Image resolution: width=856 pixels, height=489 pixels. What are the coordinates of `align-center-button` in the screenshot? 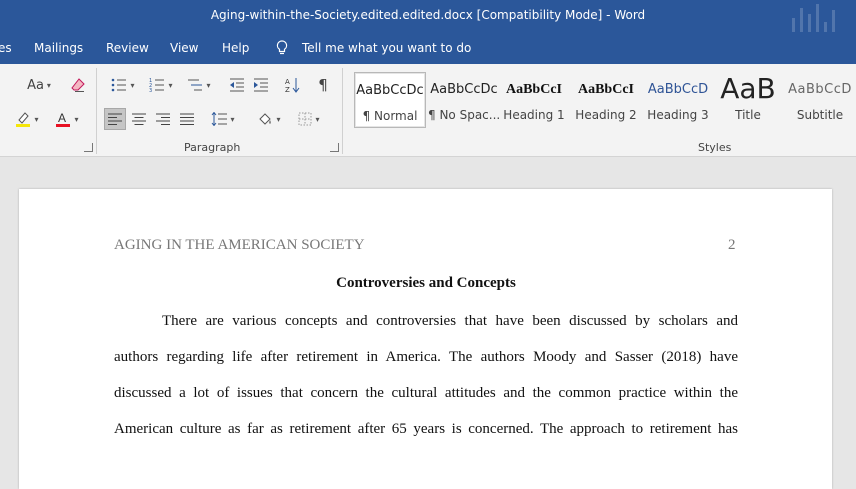 It's located at (139, 119).